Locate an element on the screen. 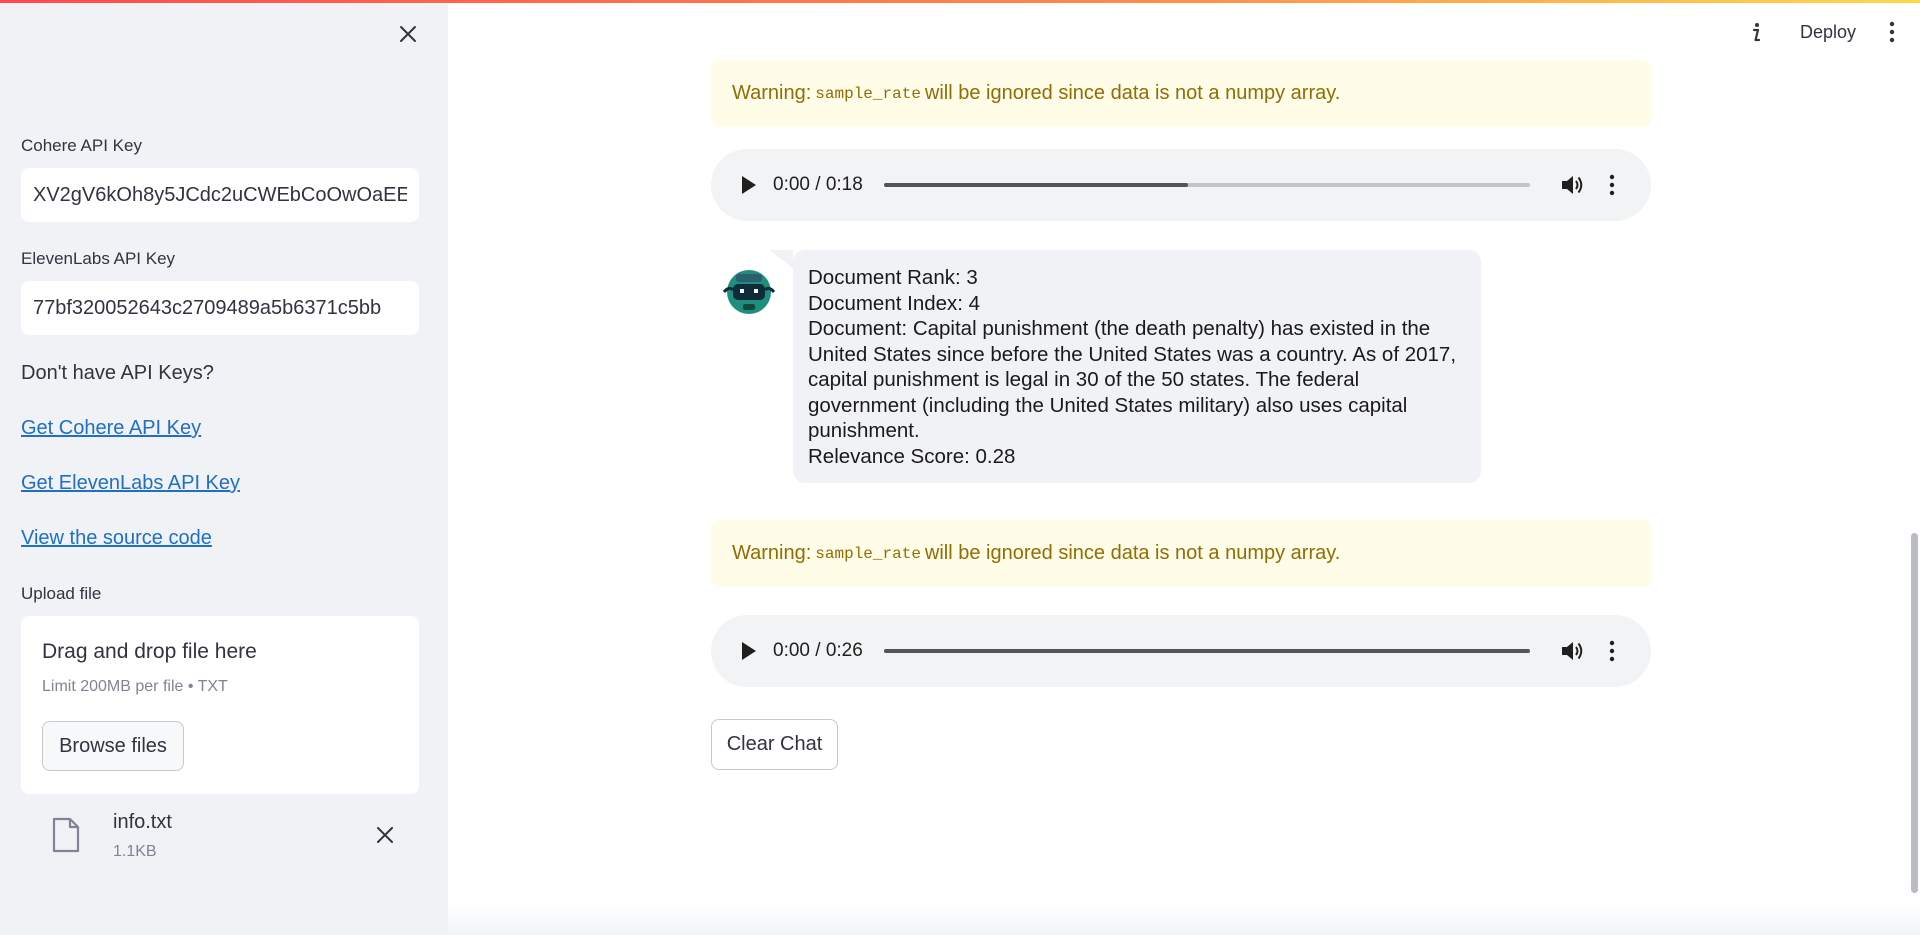  audio-player: 0:00 / 0:26 is located at coordinates (1181, 651).